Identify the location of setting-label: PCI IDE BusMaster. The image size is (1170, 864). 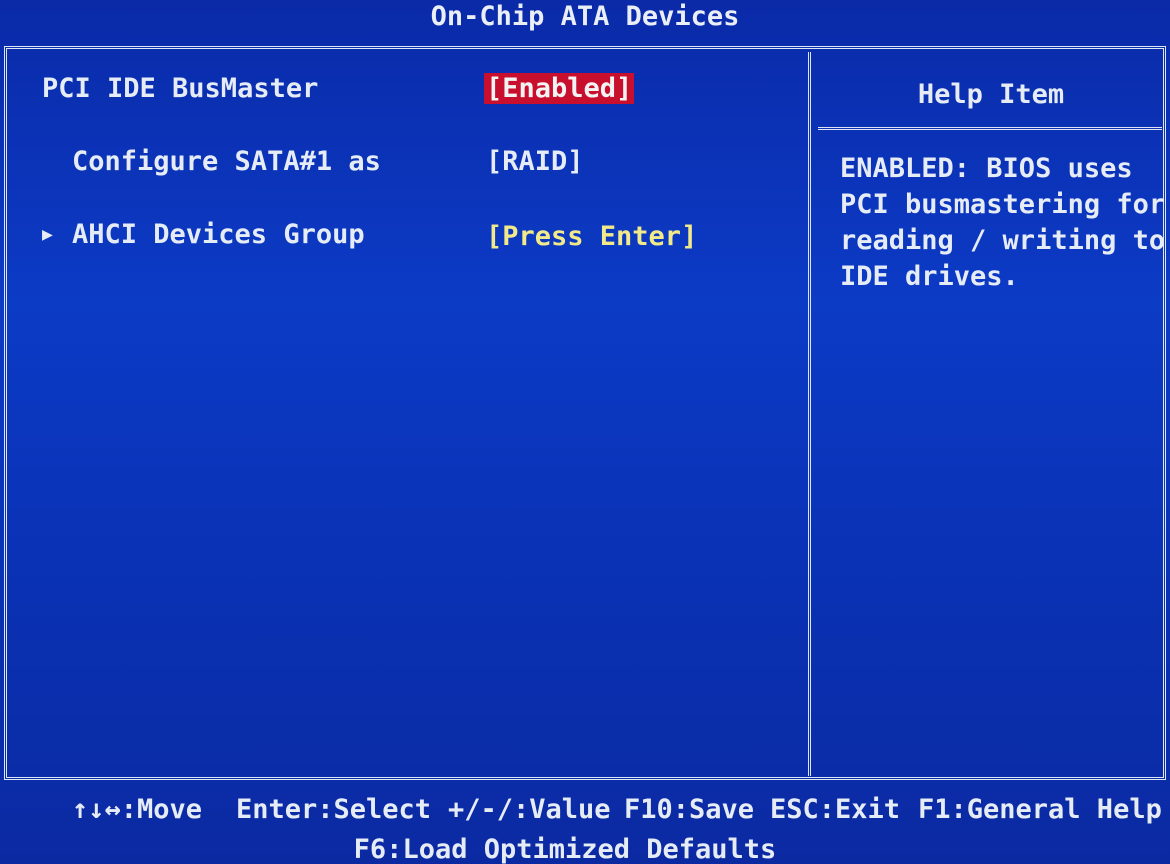
(180, 88).